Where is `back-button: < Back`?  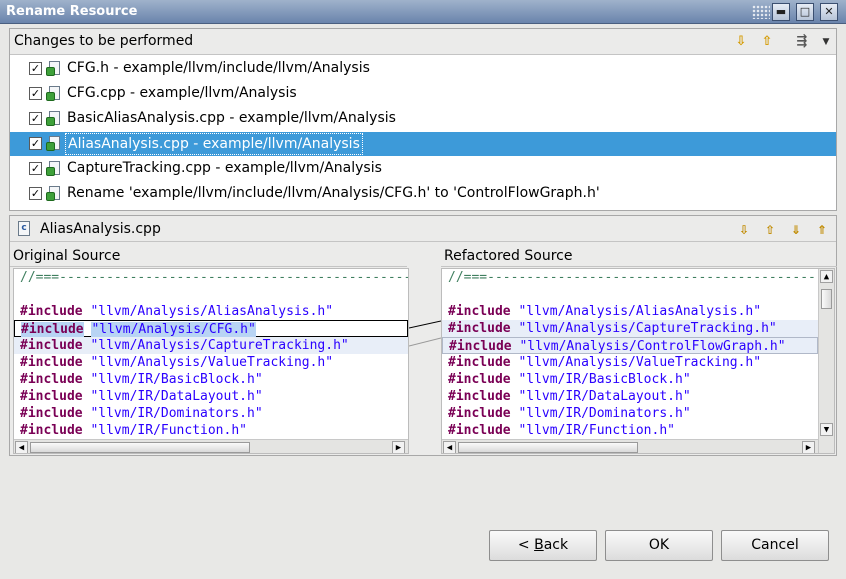
back-button: < Back is located at coordinates (543, 545).